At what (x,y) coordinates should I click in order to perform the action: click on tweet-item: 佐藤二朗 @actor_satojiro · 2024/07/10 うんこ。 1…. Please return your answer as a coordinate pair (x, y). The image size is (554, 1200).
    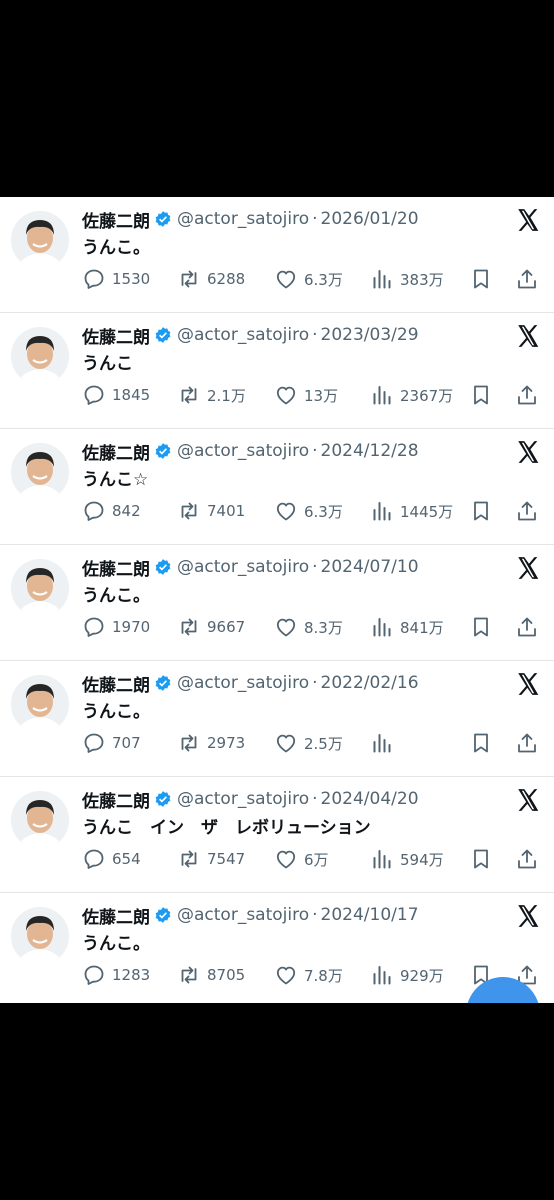
    Looking at the image, I should click on (277, 603).